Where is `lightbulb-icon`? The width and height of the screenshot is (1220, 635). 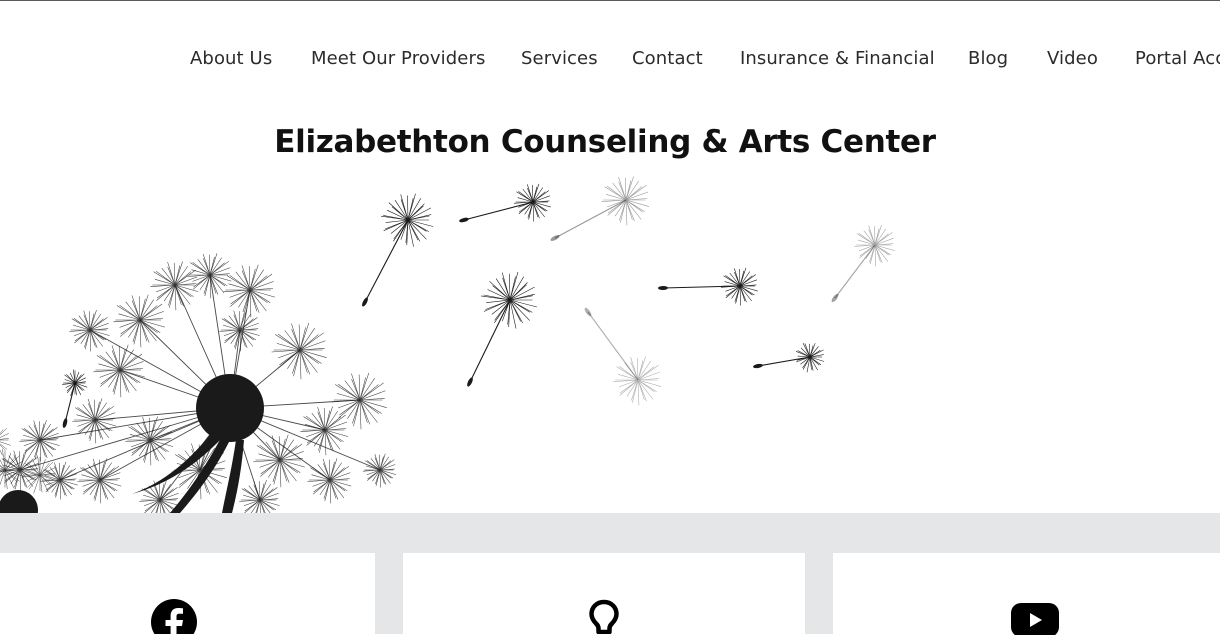
lightbulb-icon is located at coordinates (604, 616).